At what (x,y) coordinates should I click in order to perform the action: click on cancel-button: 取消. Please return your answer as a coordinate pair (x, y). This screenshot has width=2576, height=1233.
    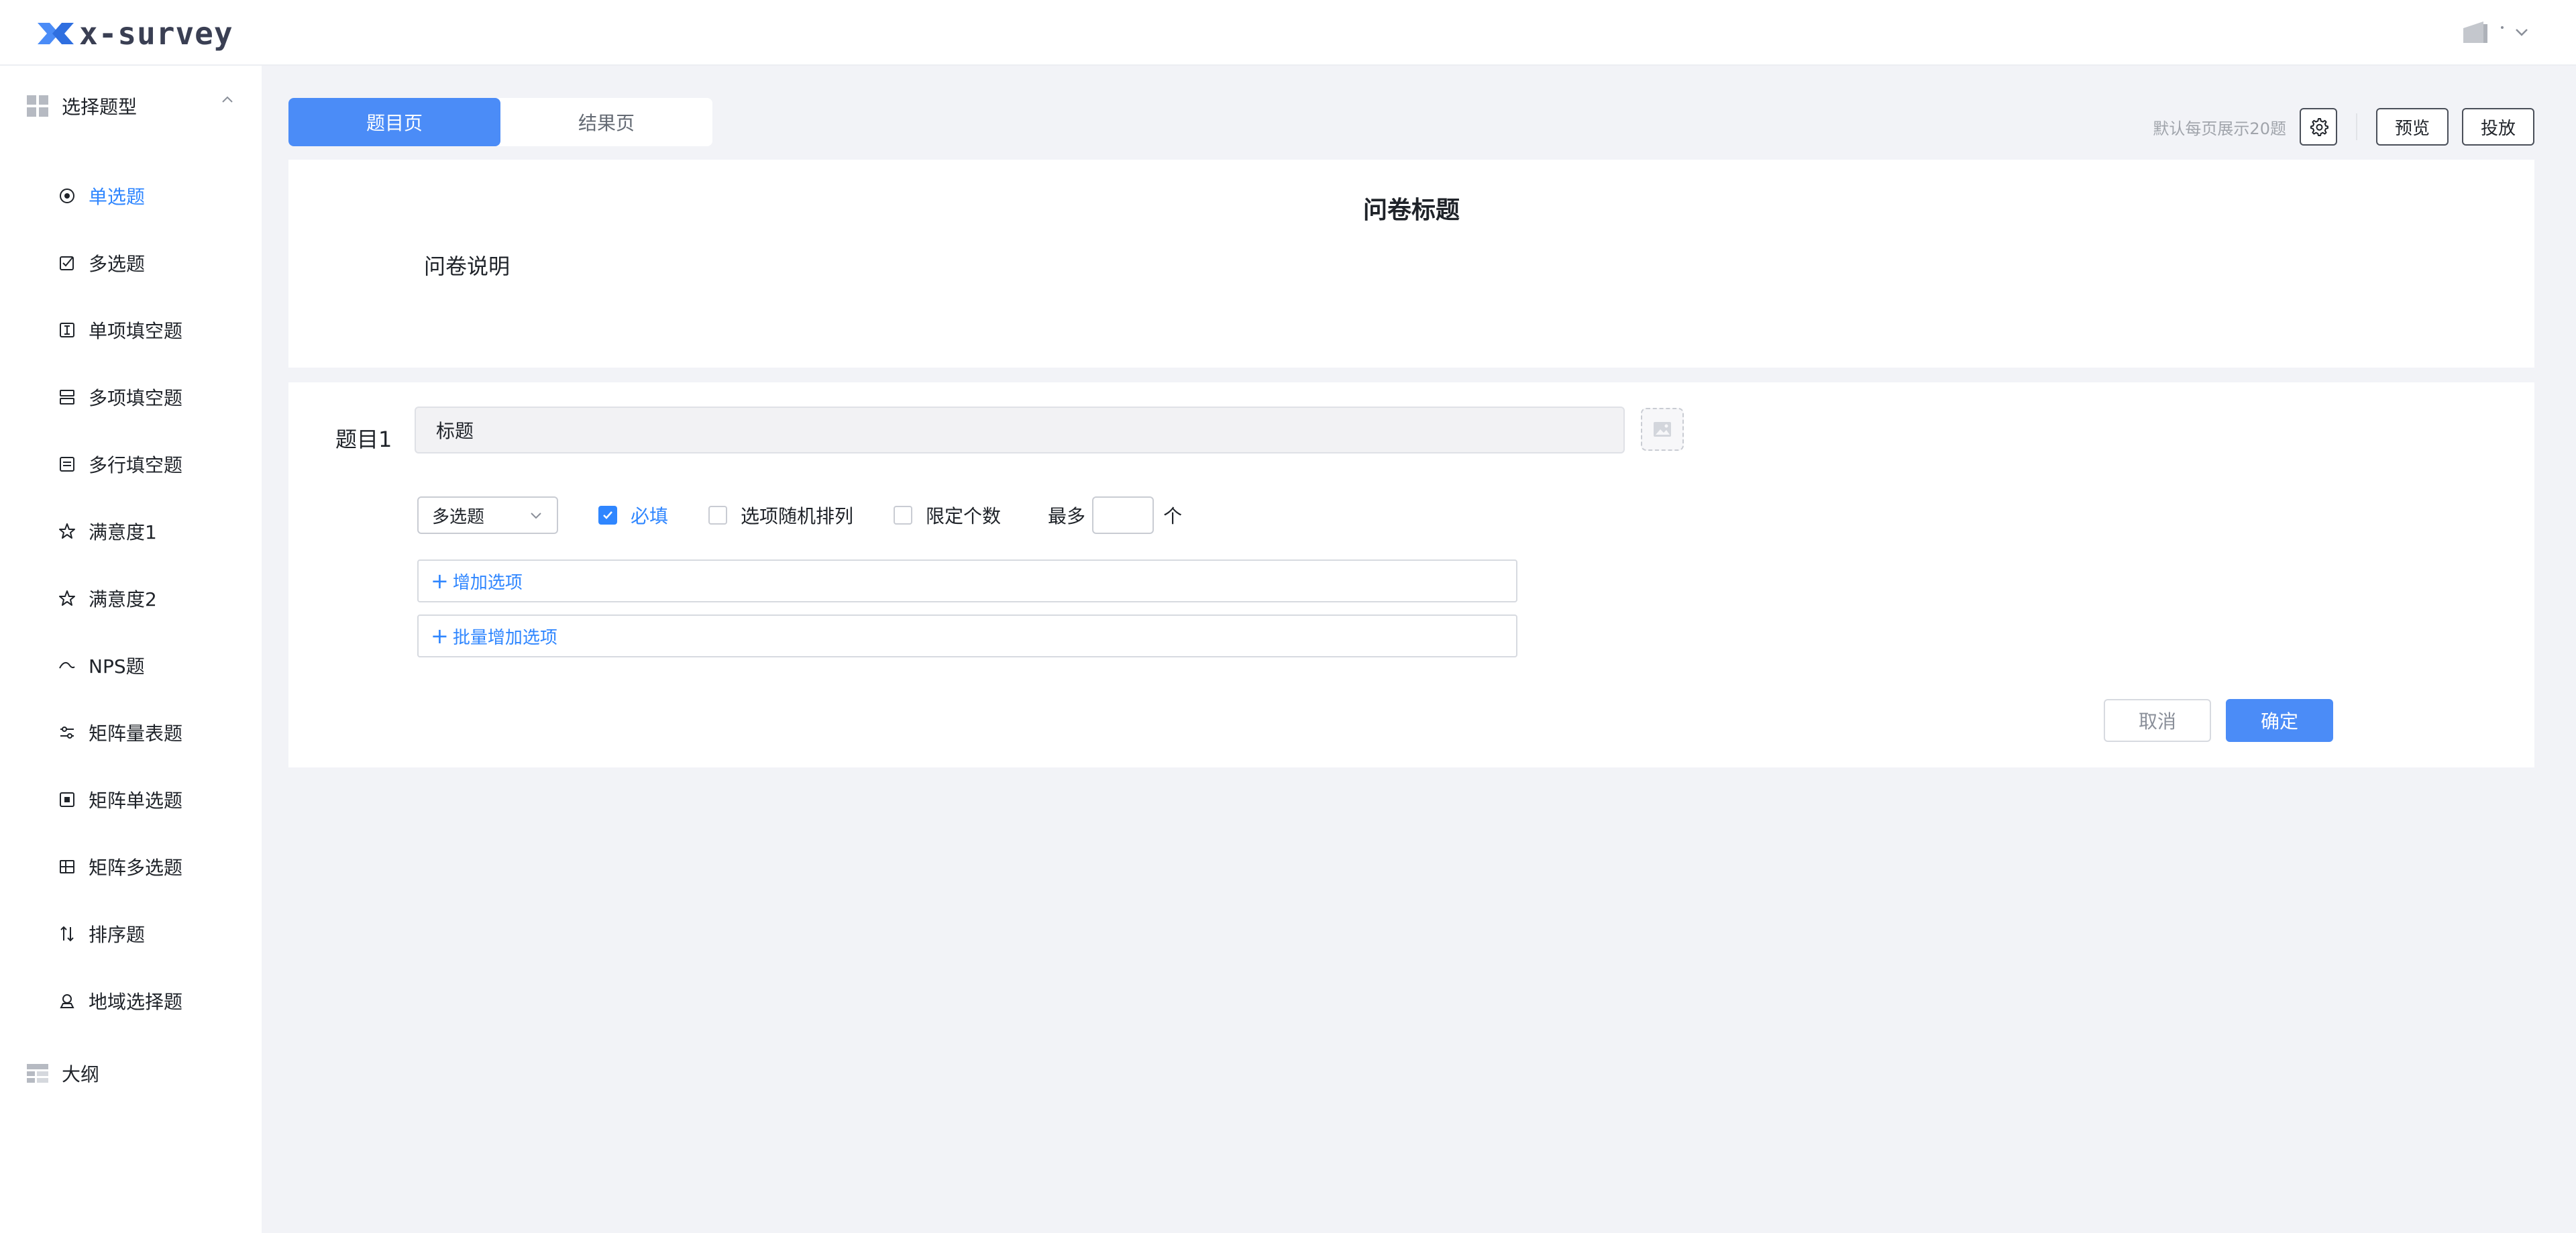
    Looking at the image, I should click on (2157, 720).